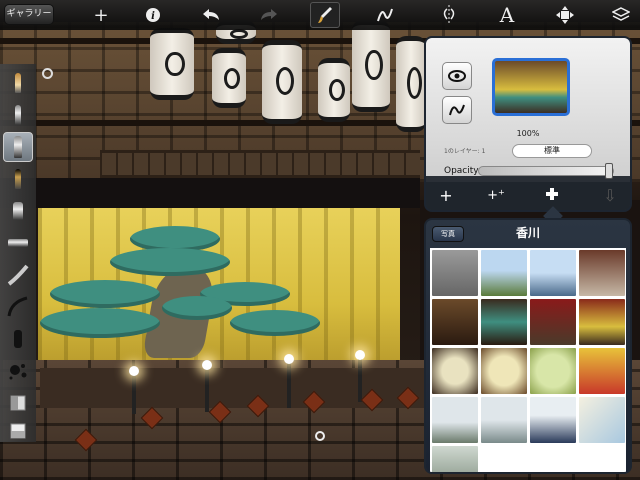 This screenshot has width=640, height=480. Describe the element at coordinates (546, 171) in the screenshot. I see `opacity-slider` at that location.